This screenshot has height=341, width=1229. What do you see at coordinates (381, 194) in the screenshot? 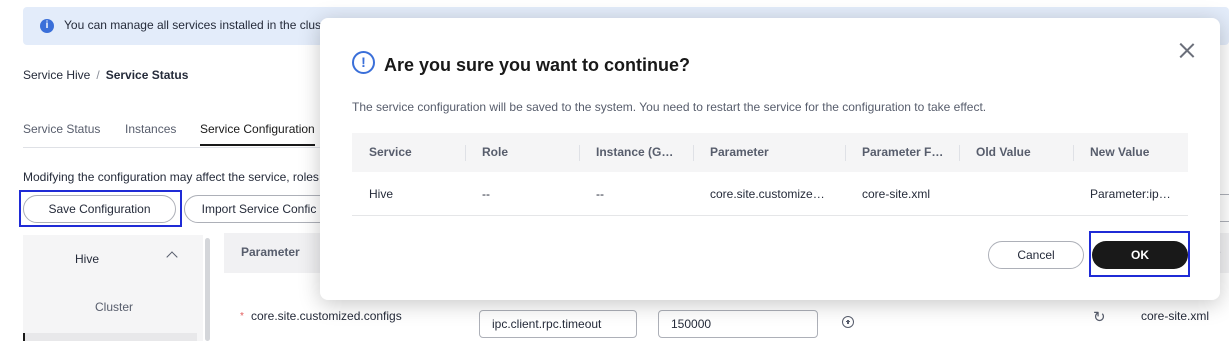
I see `cell-service: Hive` at bounding box center [381, 194].